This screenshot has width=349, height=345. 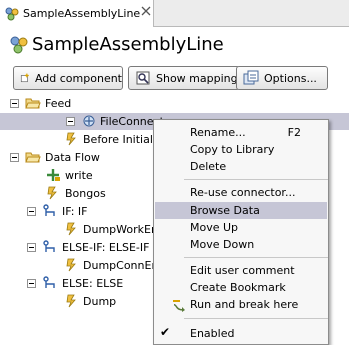 I want to click on add-component-icon, so click(x=24, y=78).